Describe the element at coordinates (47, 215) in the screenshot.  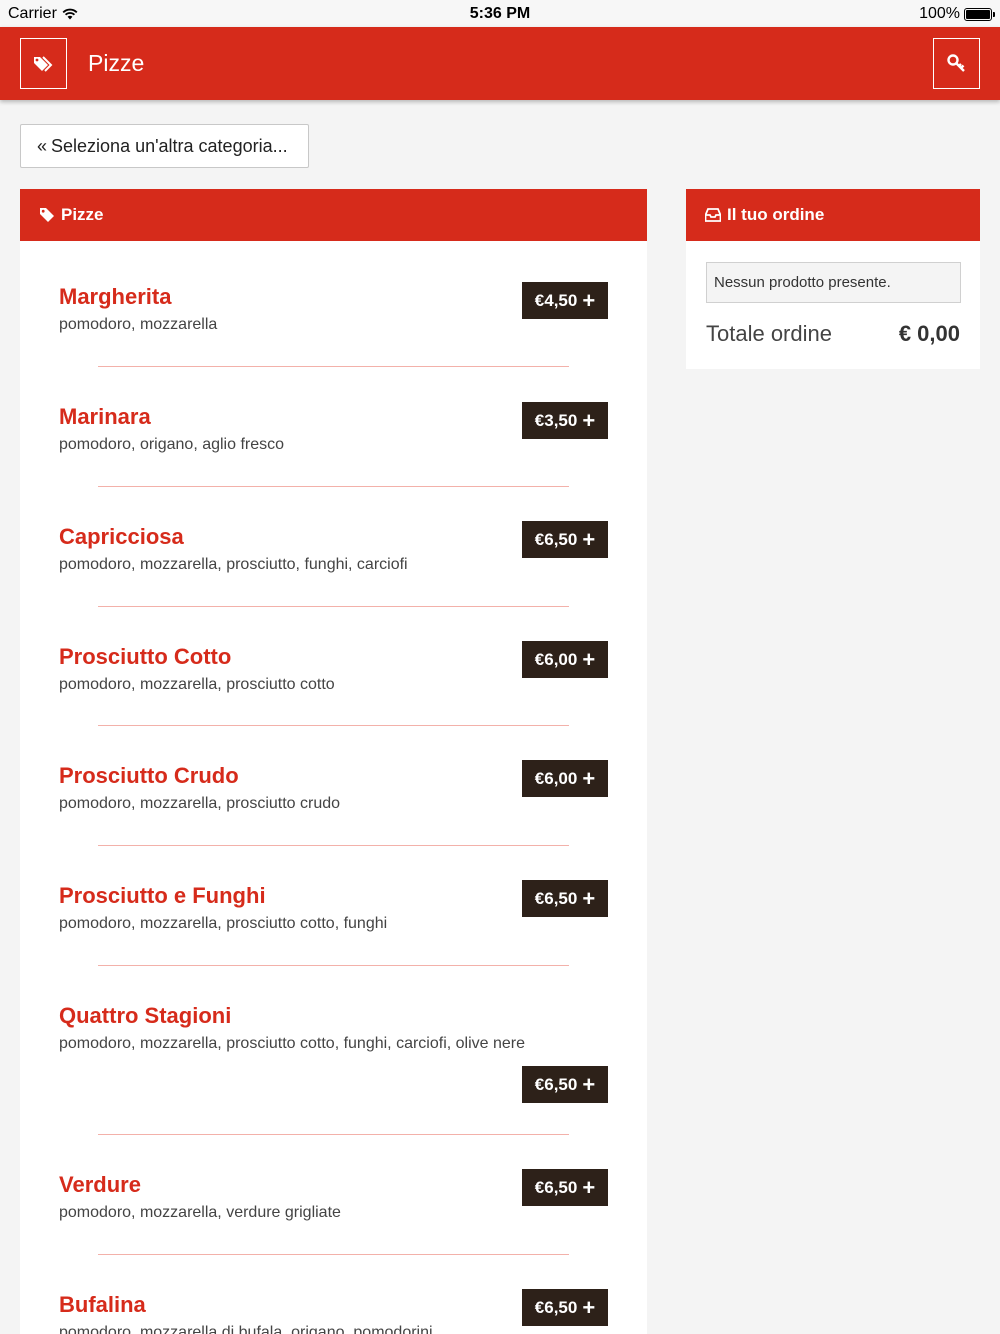
I see `tag-icon` at that location.